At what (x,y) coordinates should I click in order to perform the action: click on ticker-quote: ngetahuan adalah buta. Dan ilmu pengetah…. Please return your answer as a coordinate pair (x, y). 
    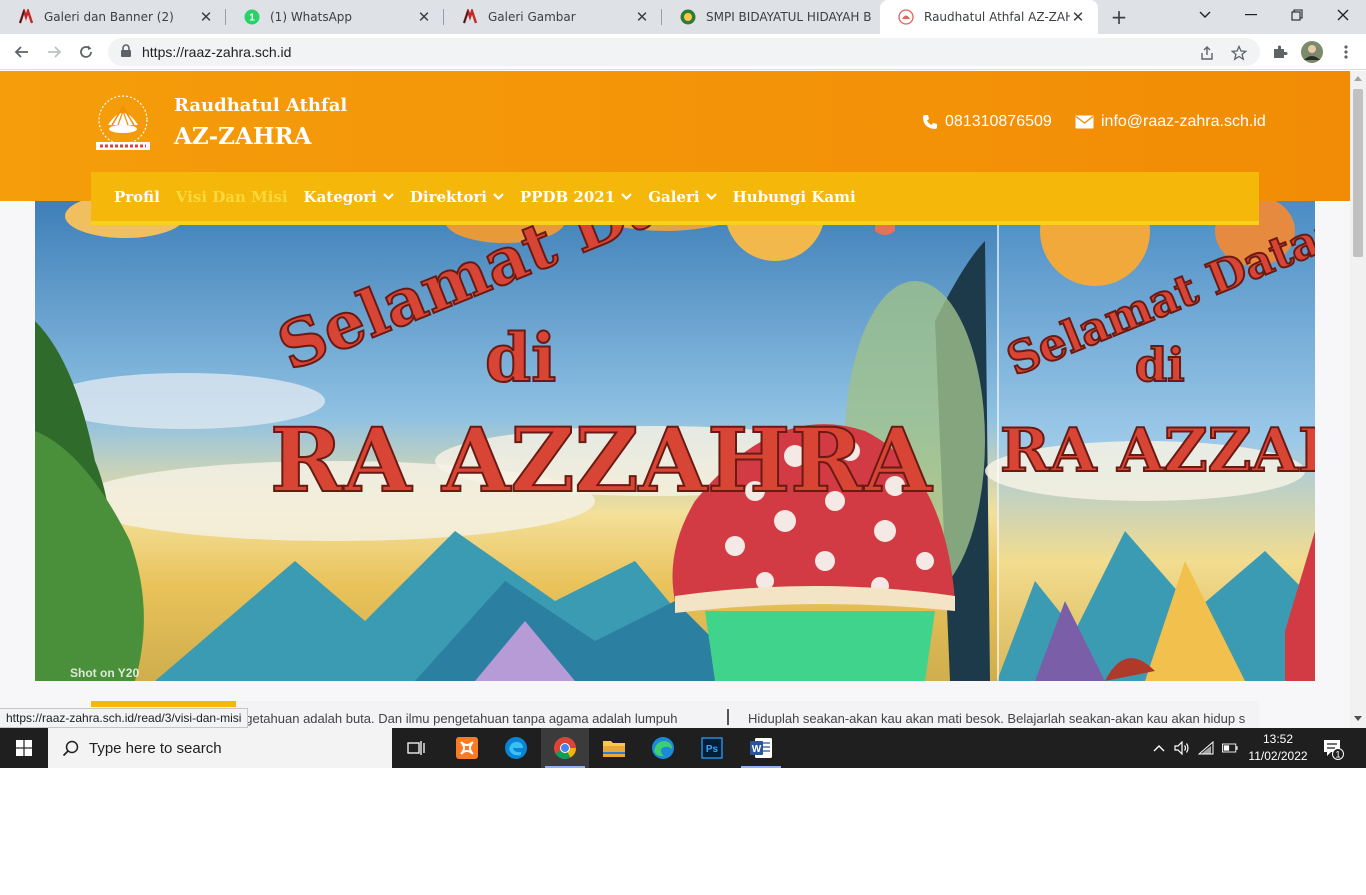
    Looking at the image, I should click on (457, 718).